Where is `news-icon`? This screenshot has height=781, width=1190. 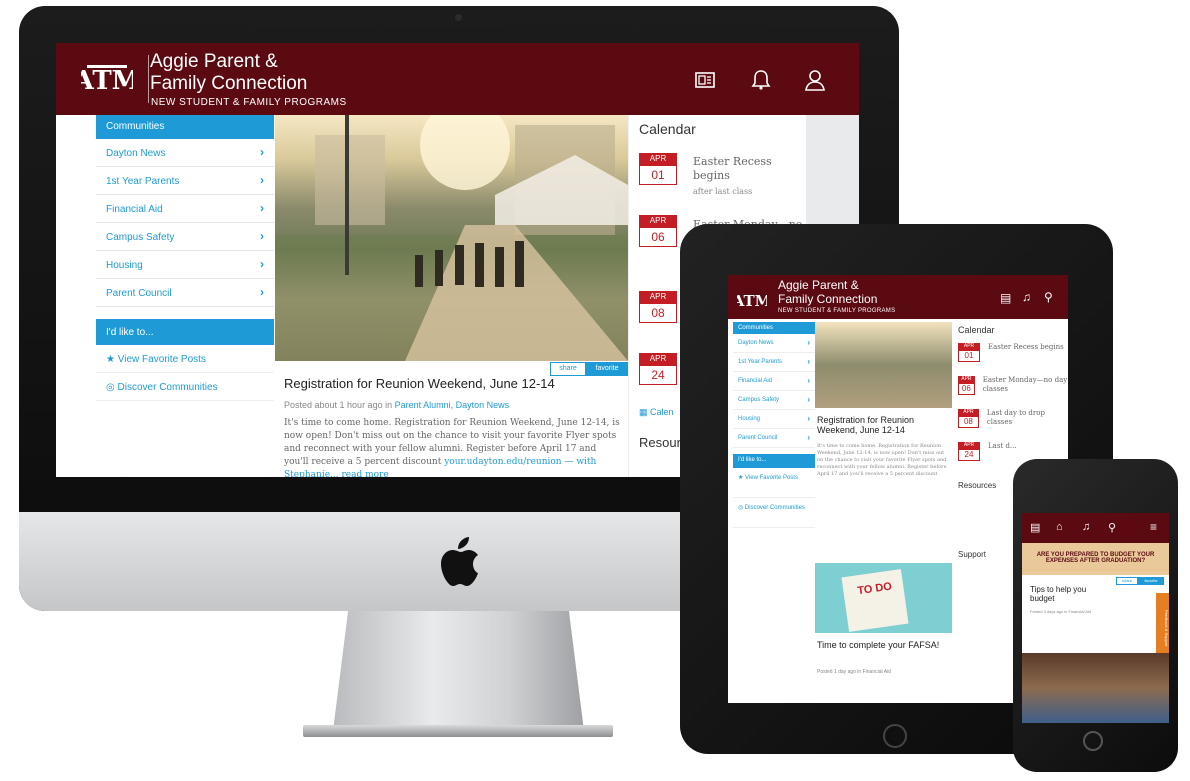 news-icon is located at coordinates (705, 80).